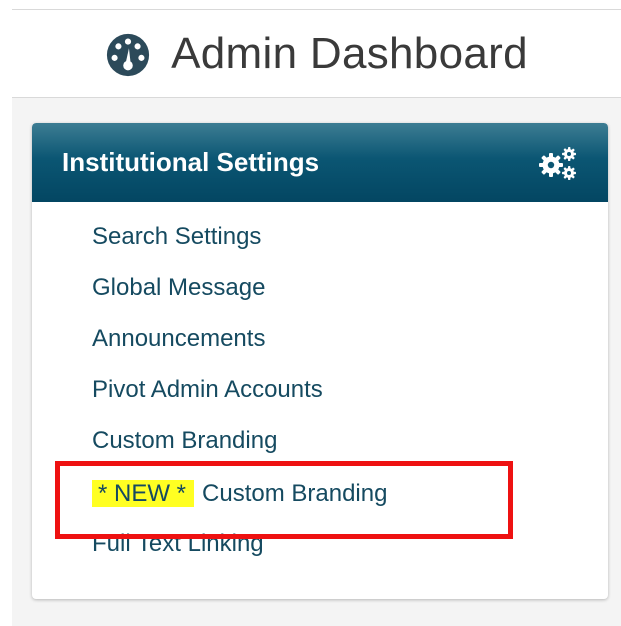 The height and width of the screenshot is (626, 621). I want to click on page-header: Admin Dashboard, so click(316, 54).